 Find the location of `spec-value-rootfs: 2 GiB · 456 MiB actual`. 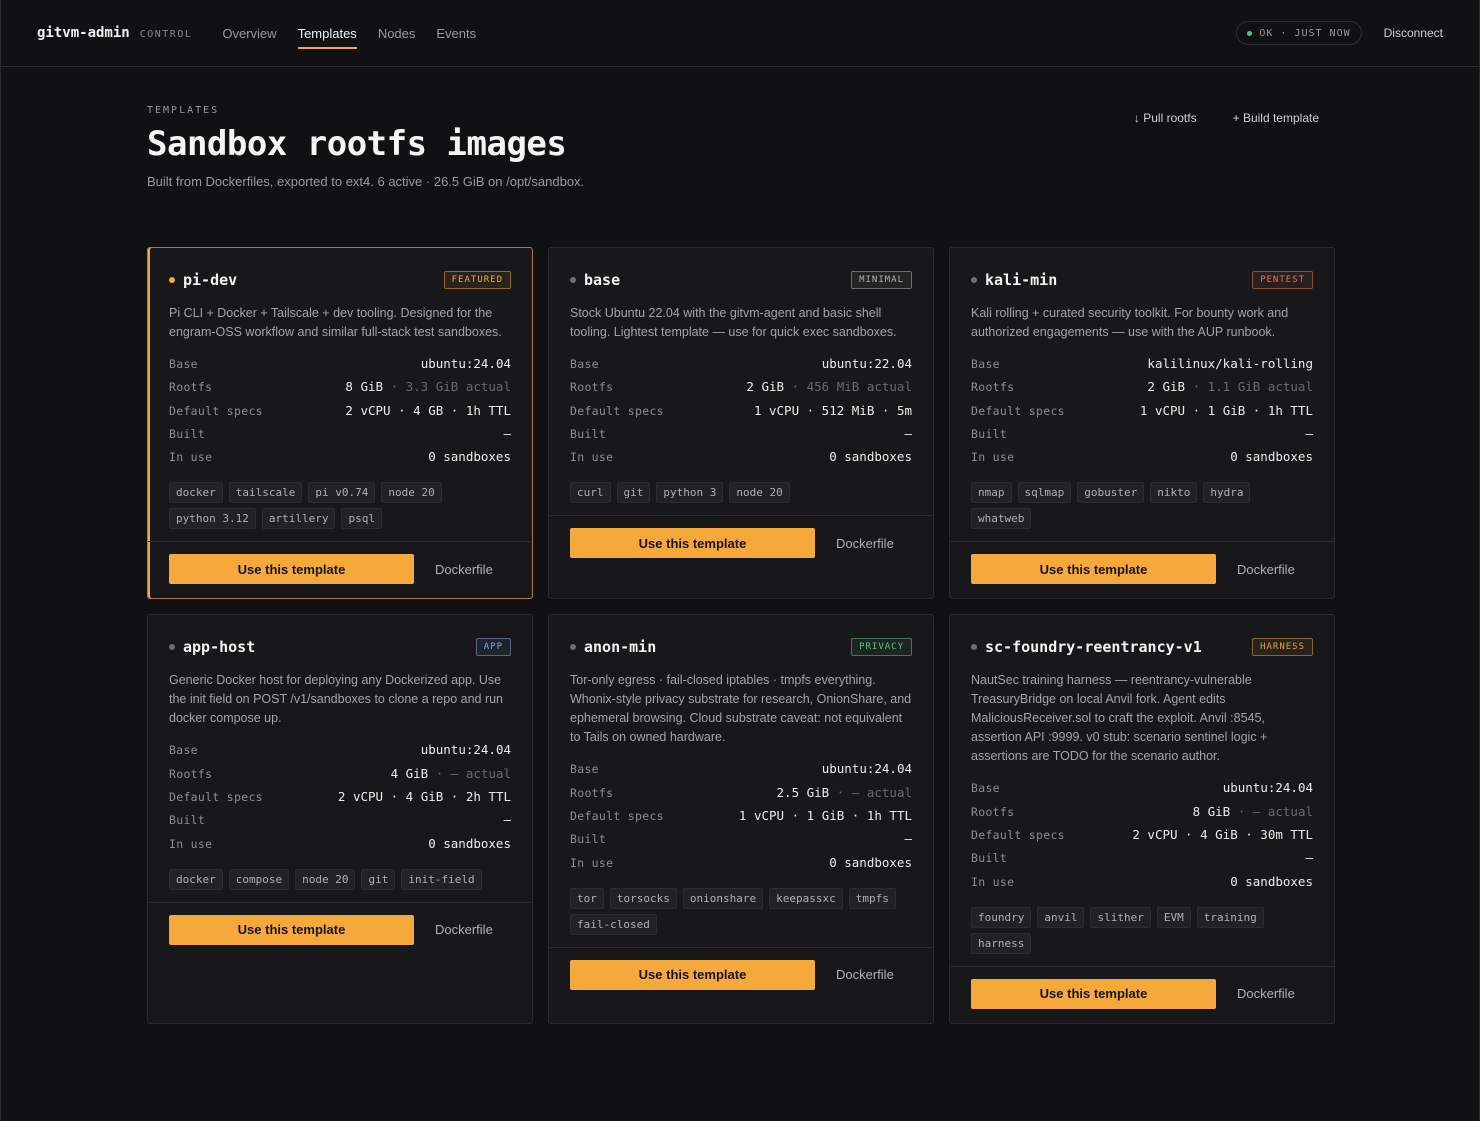

spec-value-rootfs: 2 GiB · 456 MiB actual is located at coordinates (829, 386).